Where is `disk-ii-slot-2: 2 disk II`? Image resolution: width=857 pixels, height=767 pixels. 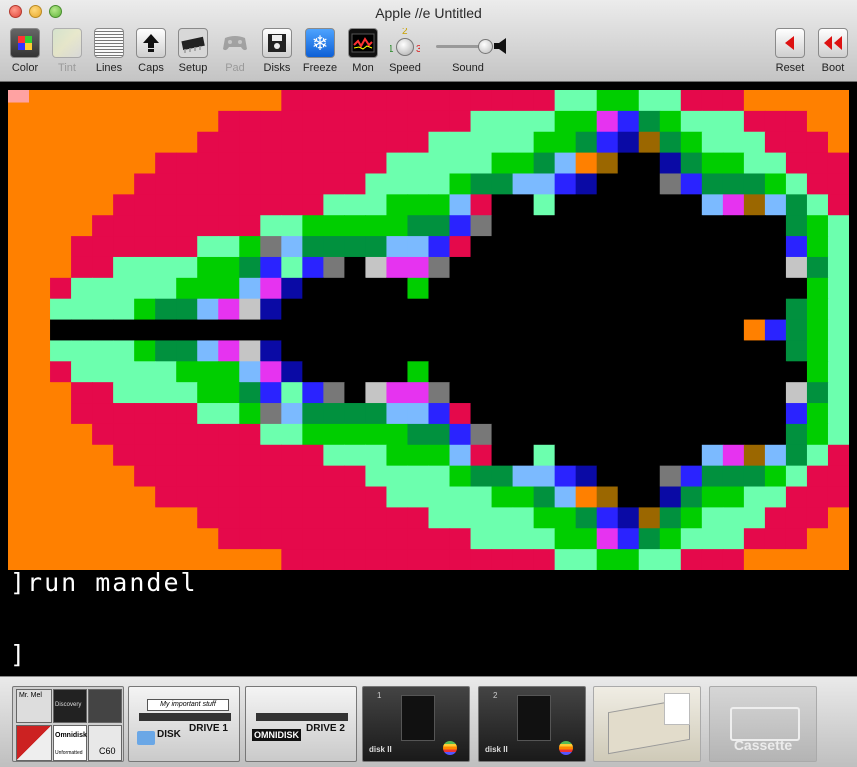 disk-ii-slot-2: 2 disk II is located at coordinates (532, 724).